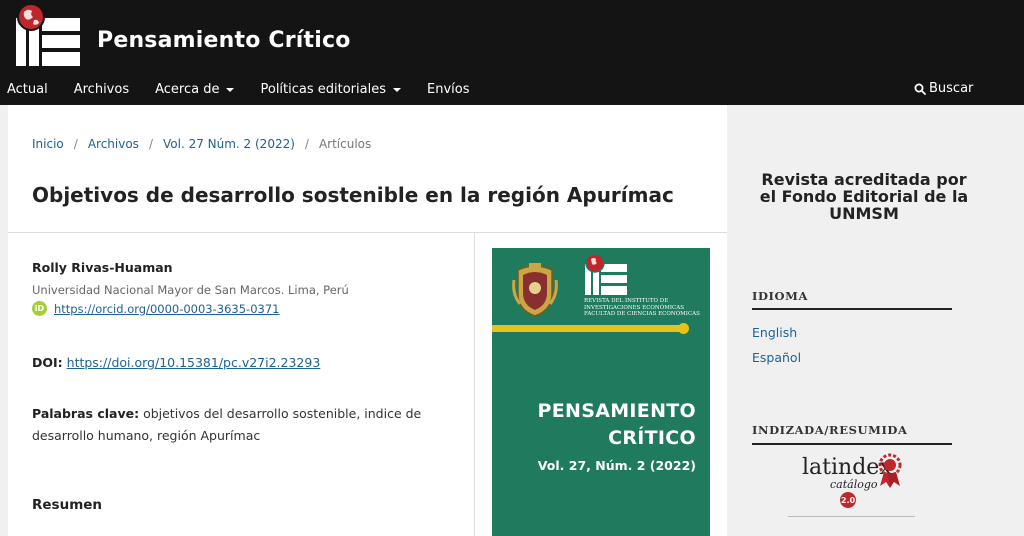 The image size is (1024, 536). What do you see at coordinates (224, 40) in the screenshot?
I see `site-title: Pensamiento Crítico` at bounding box center [224, 40].